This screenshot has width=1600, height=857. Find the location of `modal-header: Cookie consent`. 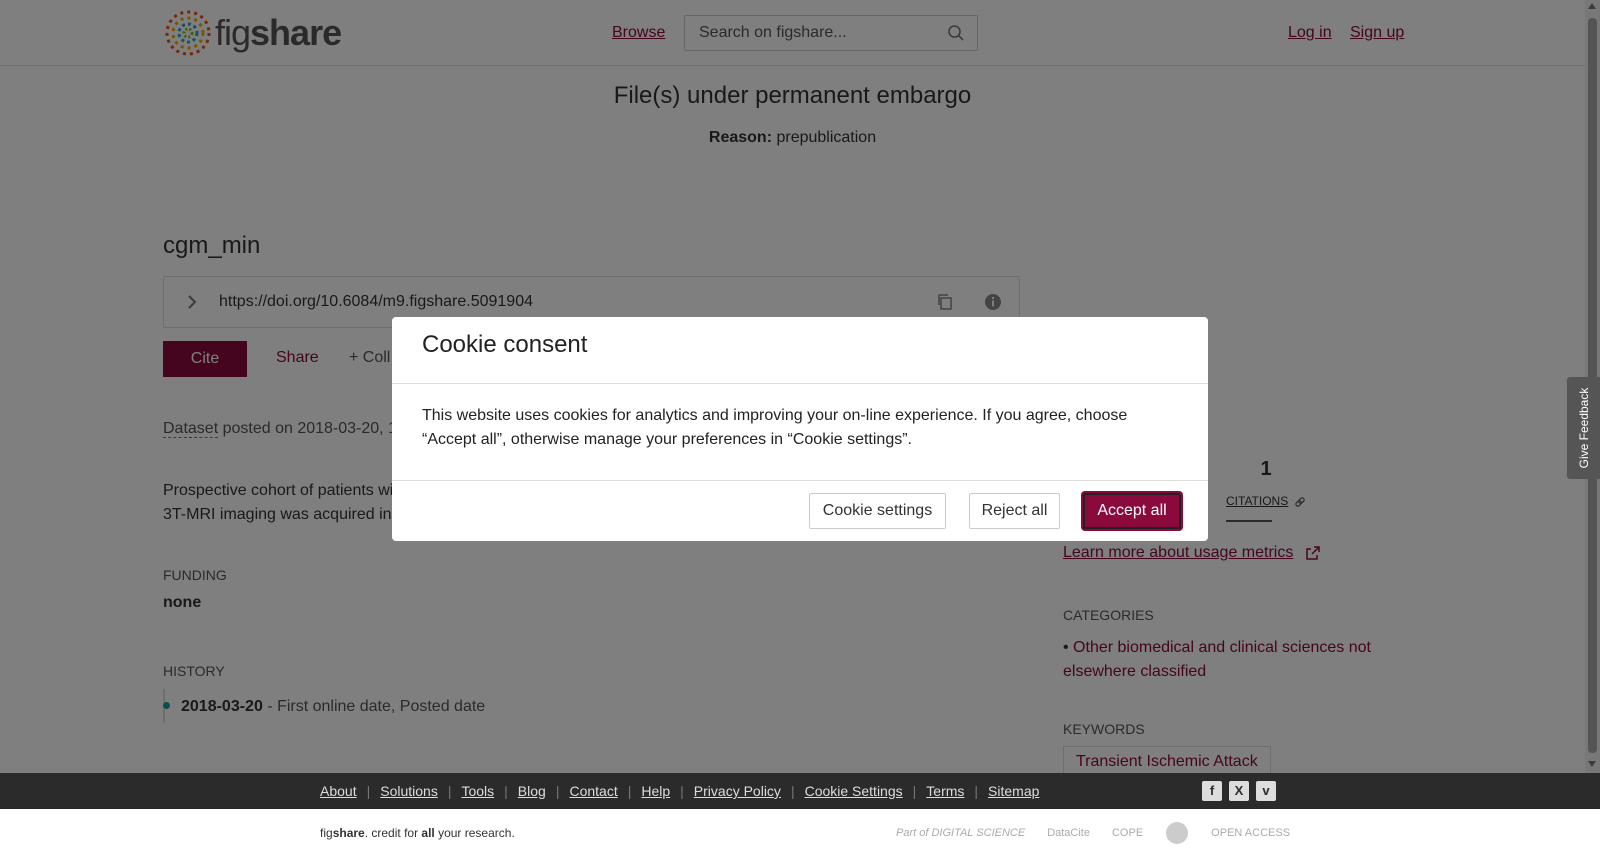

modal-header: Cookie consent is located at coordinates (800, 350).